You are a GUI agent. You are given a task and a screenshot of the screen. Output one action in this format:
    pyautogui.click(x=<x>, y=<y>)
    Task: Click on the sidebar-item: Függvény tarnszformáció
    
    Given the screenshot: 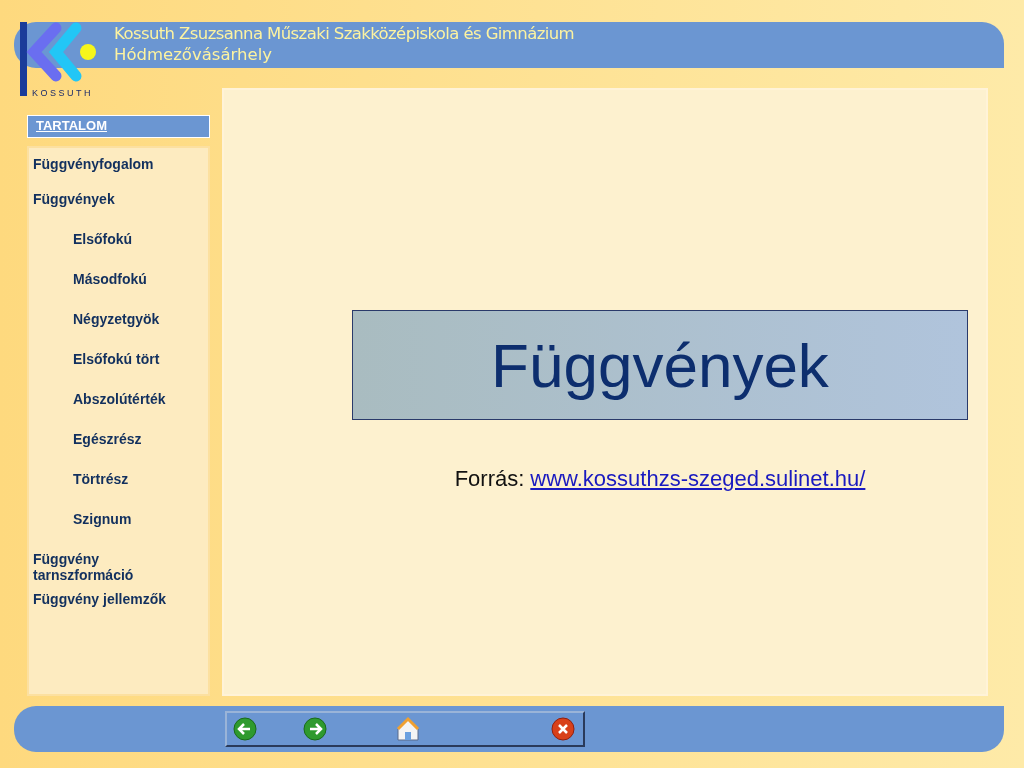 What is the action you would take?
    pyautogui.click(x=120, y=571)
    